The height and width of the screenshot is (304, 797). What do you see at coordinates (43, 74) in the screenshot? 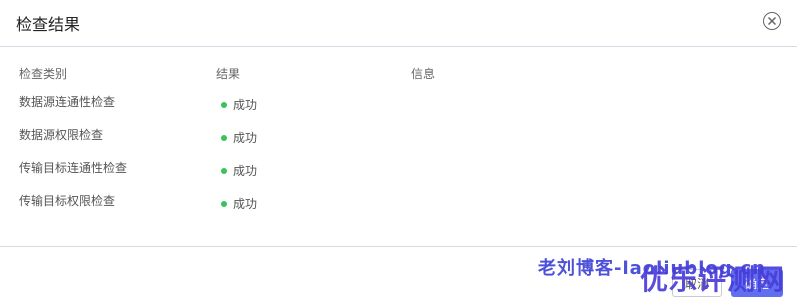
I see `column-header-type: 检查类别` at bounding box center [43, 74].